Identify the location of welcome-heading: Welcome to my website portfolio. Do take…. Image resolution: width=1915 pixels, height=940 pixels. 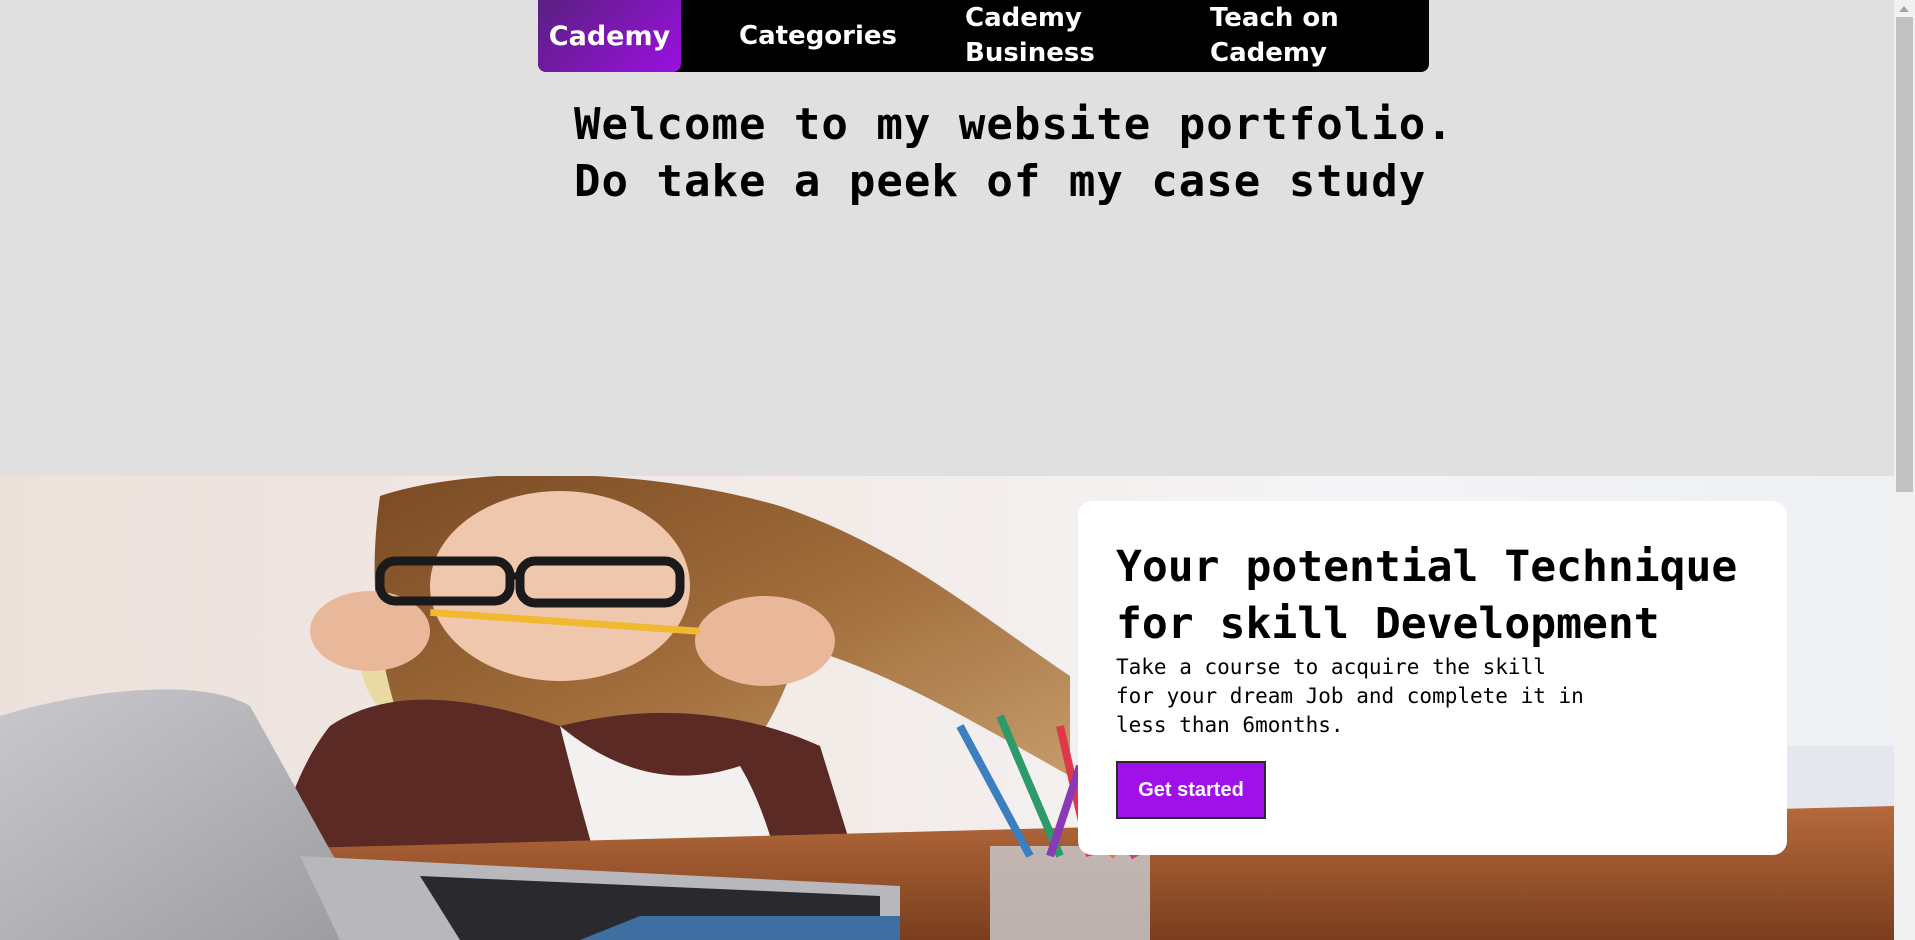
(1014, 153).